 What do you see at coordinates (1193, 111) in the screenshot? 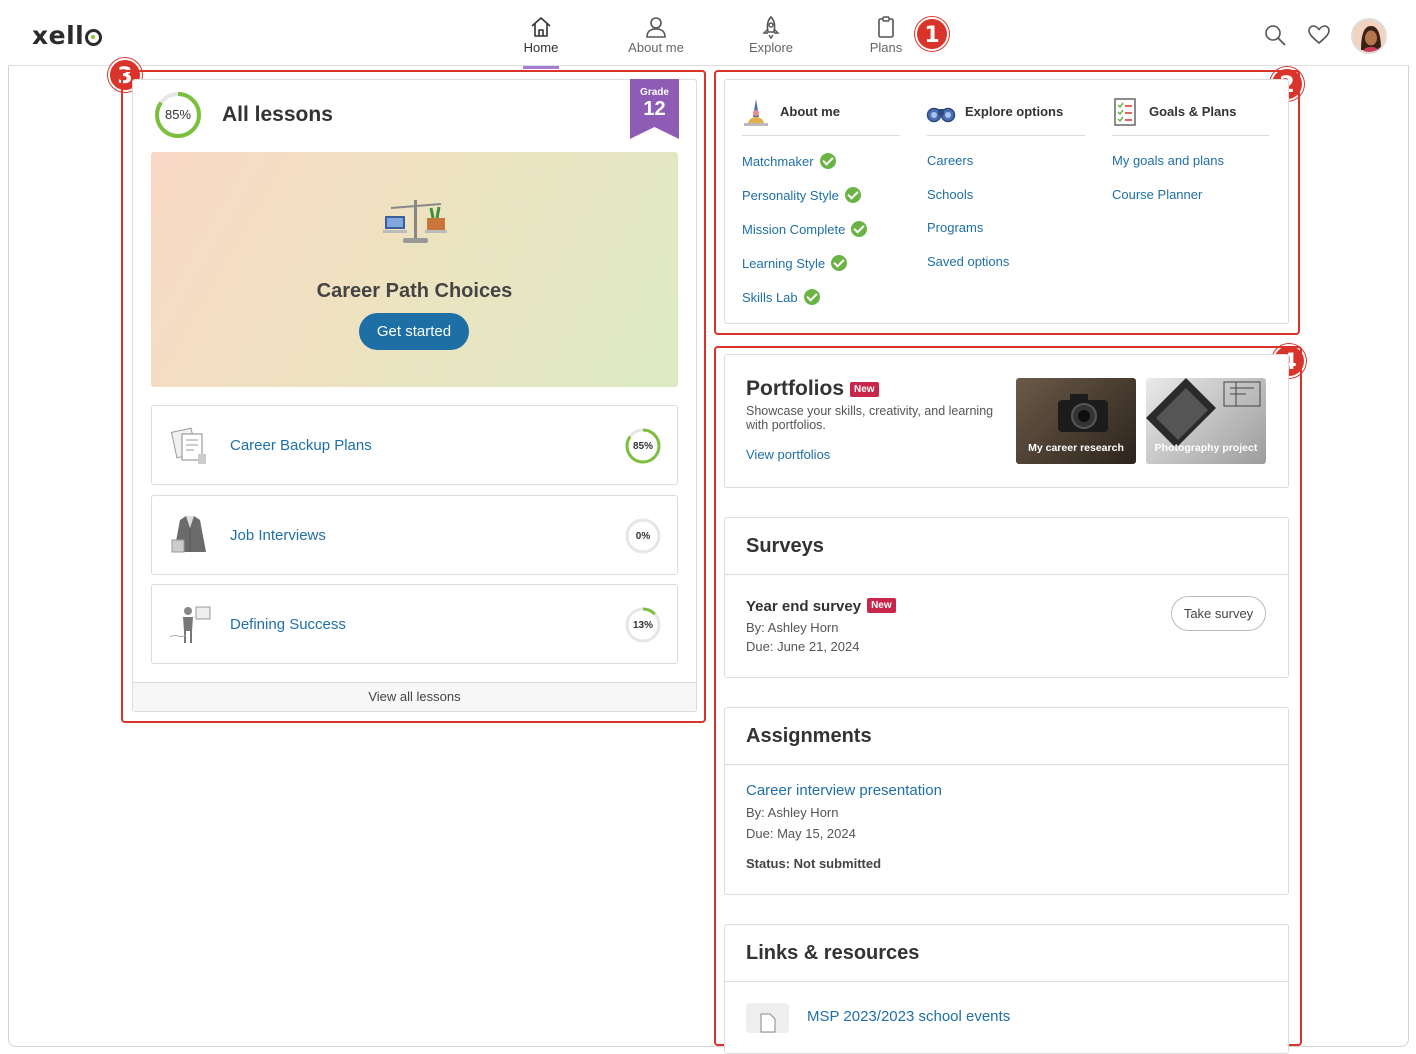
I see `goals-plans-heading: Goals & Plans` at bounding box center [1193, 111].